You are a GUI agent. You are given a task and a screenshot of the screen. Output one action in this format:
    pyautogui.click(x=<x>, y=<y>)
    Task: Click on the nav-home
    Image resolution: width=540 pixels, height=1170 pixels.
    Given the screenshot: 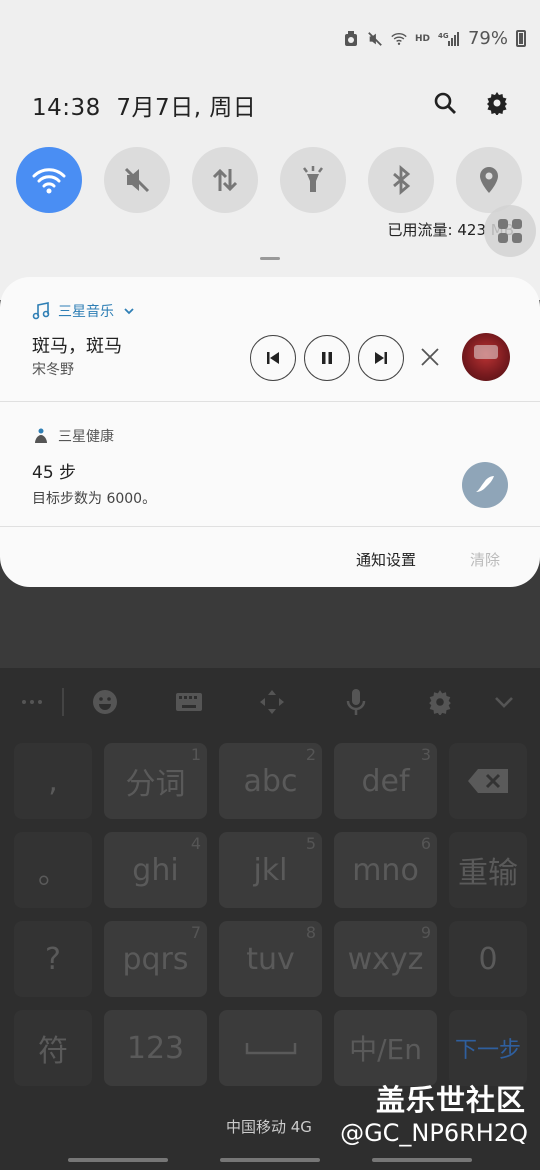 What is the action you would take?
    pyautogui.click(x=270, y=1160)
    